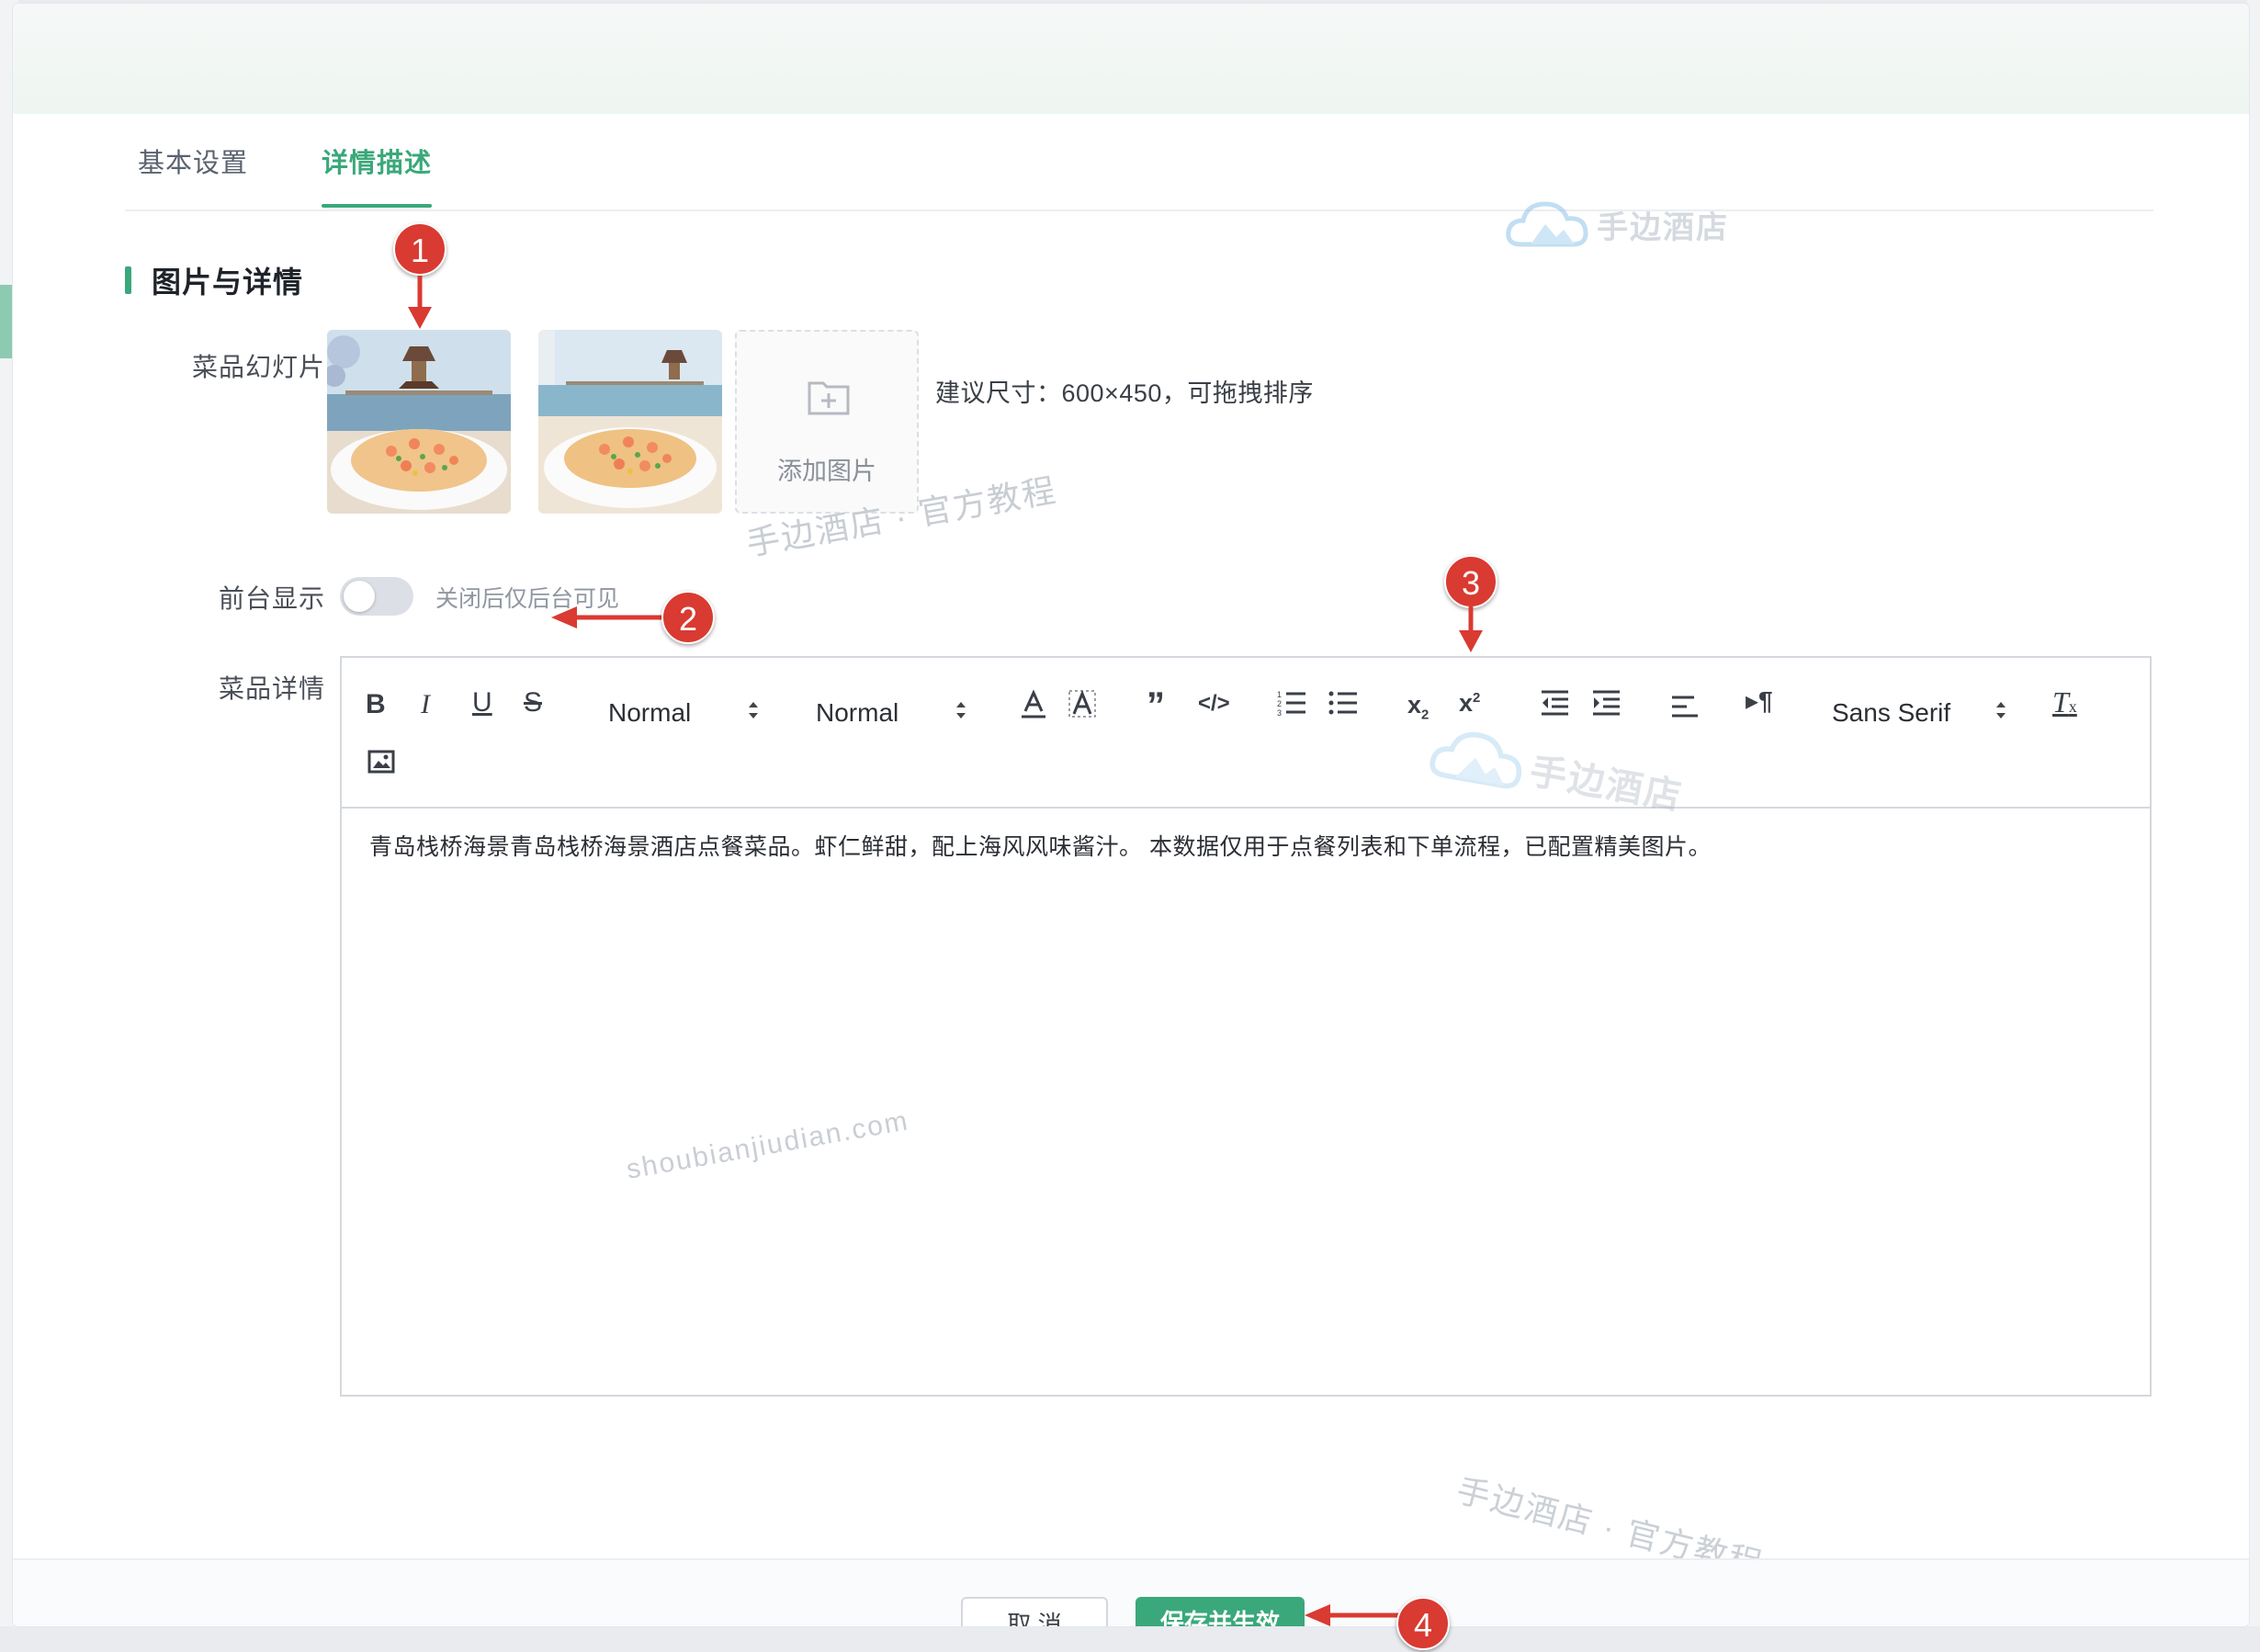 The width and height of the screenshot is (2260, 1652). I want to click on tab-bar: 基本设置 详情描述, so click(1139, 162).